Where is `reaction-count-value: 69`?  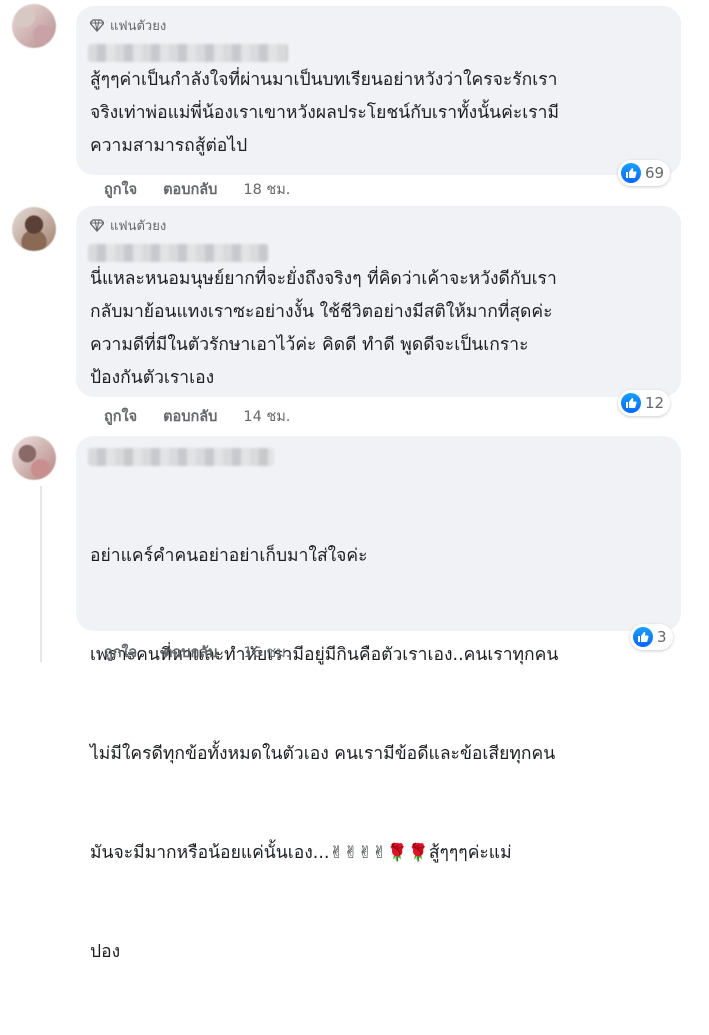 reaction-count-value: 69 is located at coordinates (655, 173).